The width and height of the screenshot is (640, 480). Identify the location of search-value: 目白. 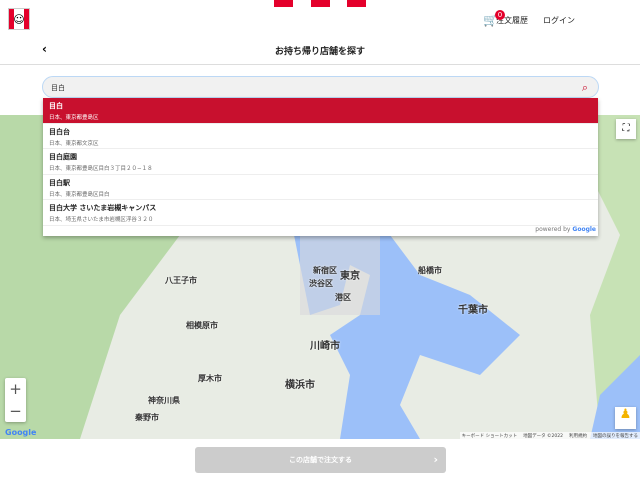
(58, 88).